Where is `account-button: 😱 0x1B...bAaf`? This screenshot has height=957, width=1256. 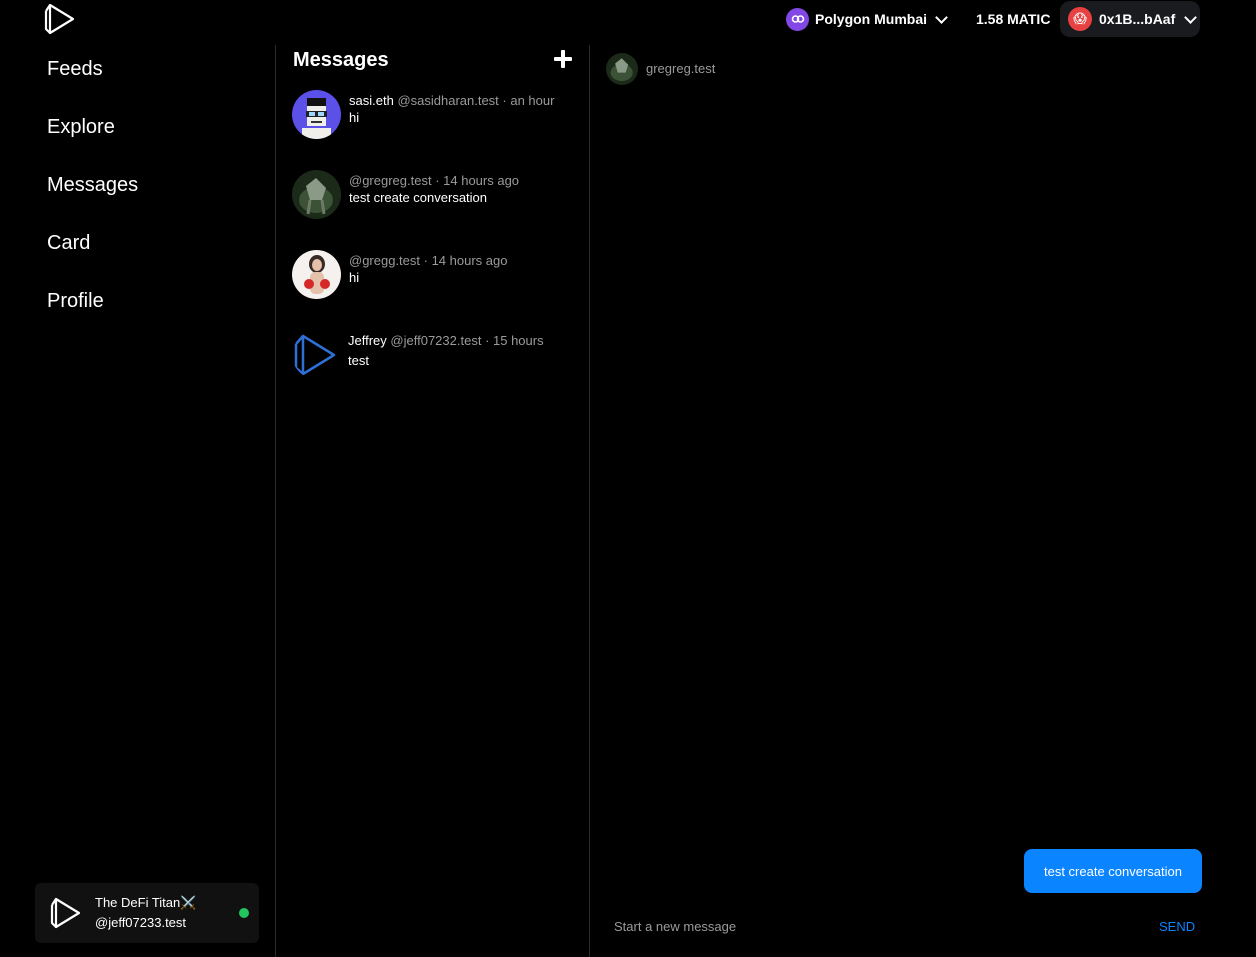
account-button: 😱 0x1B...bAaf is located at coordinates (1130, 19).